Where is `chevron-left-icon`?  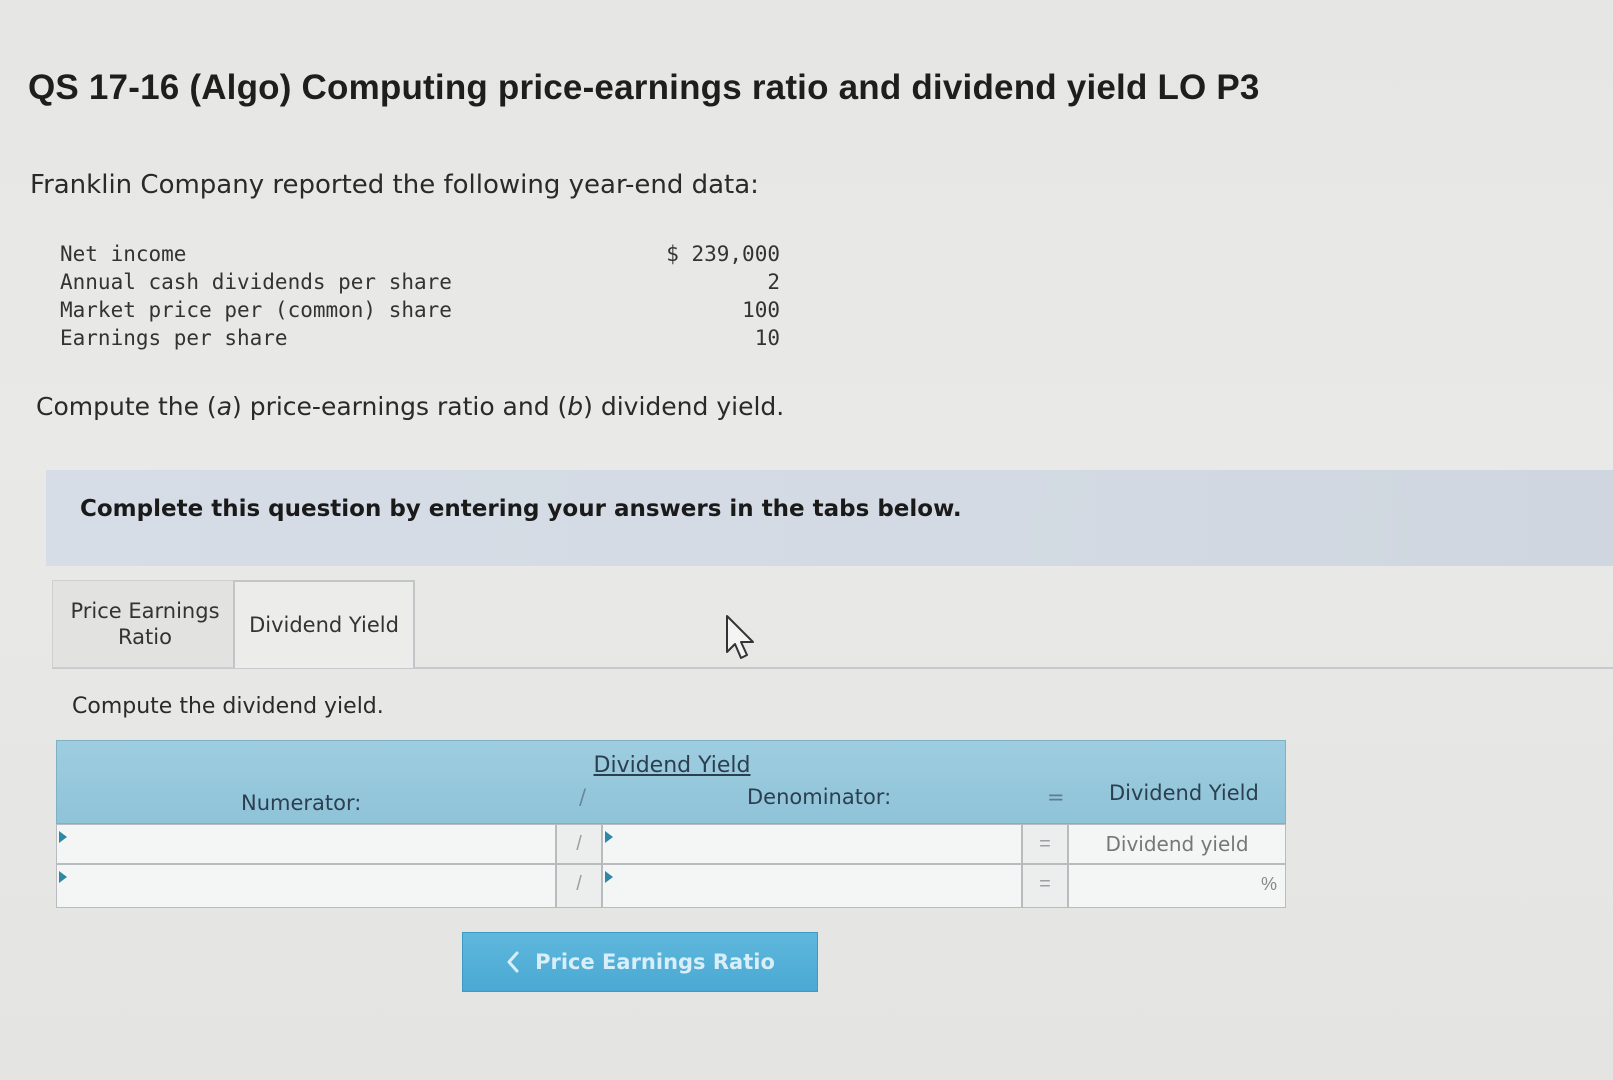
chevron-left-icon is located at coordinates (513, 962).